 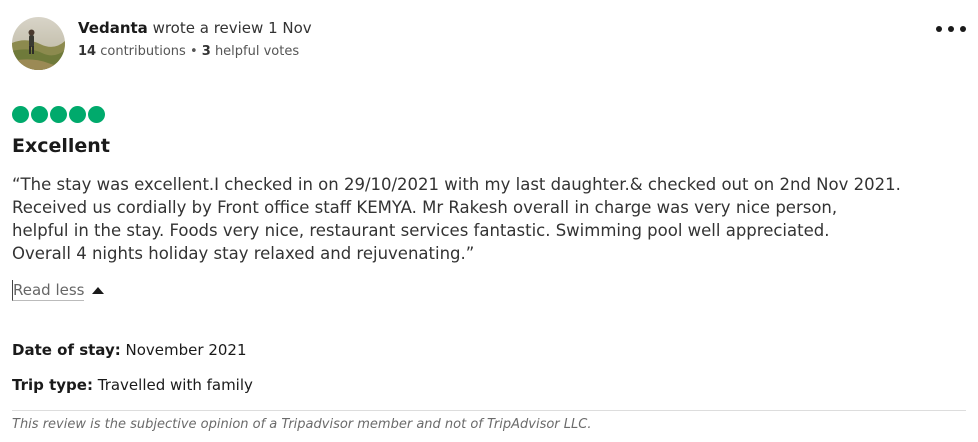 I want to click on date-of-stay-value: November 2021, so click(x=186, y=350).